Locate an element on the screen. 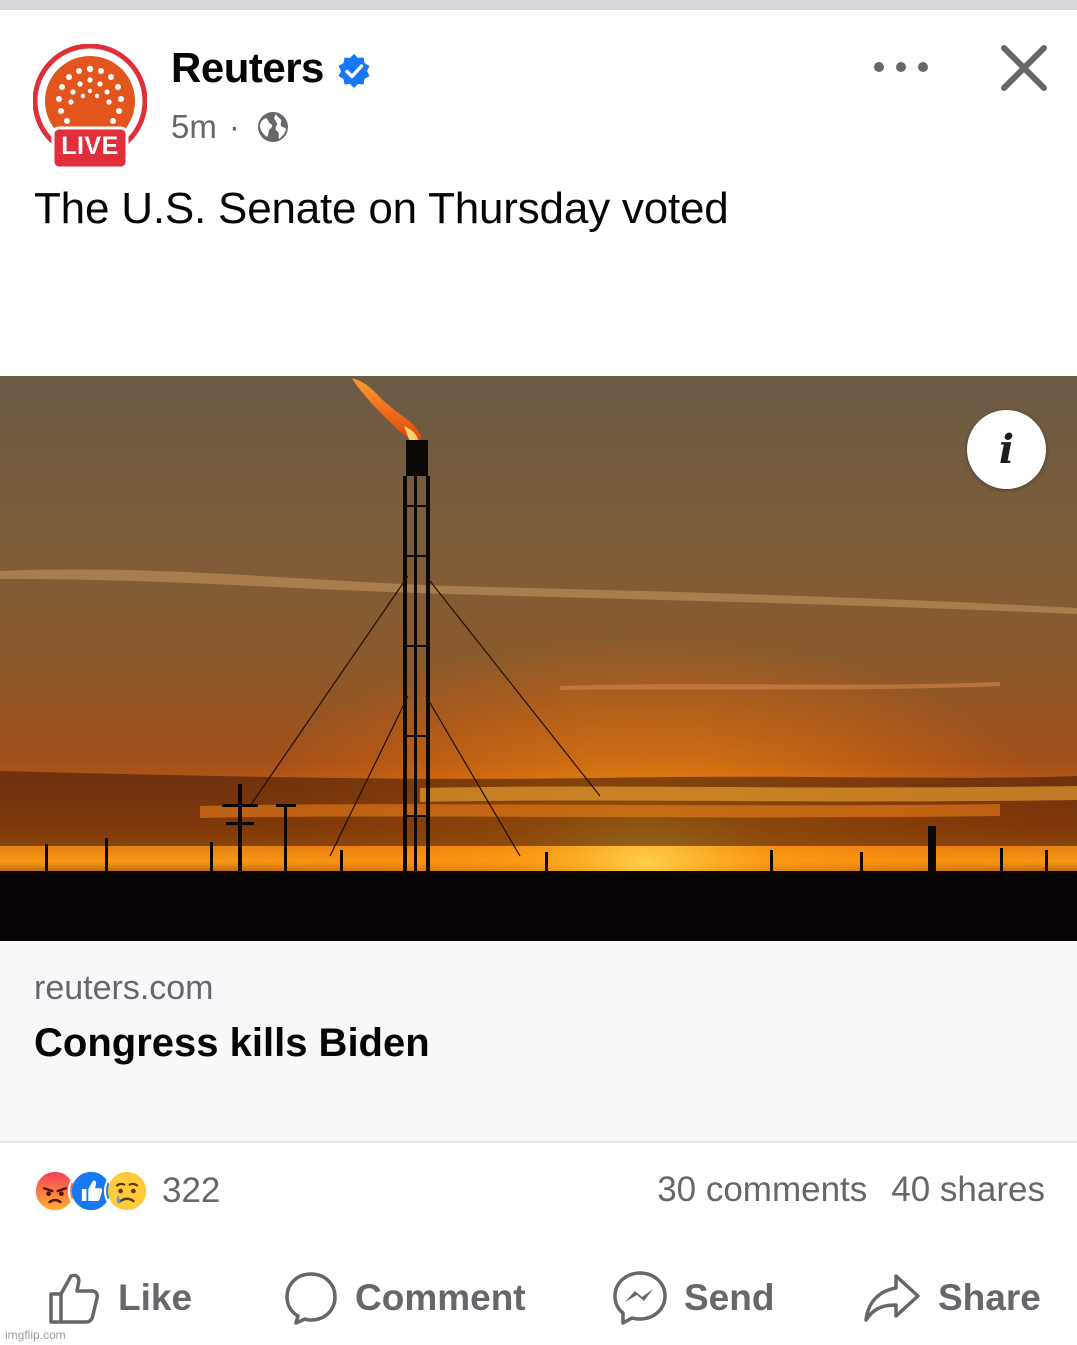 This screenshot has height=1345, width=1077. send-button: Send is located at coordinates (693, 1298).